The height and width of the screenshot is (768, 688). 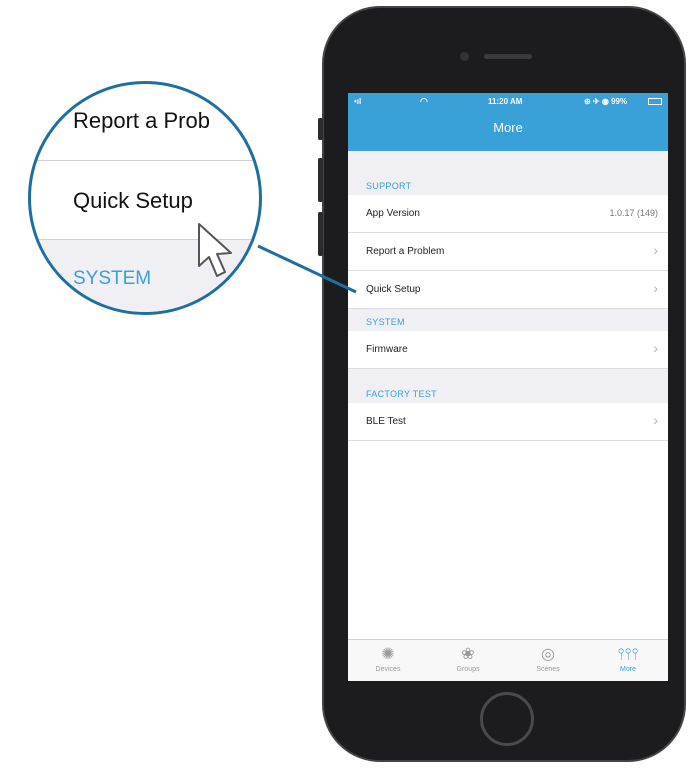 What do you see at coordinates (215, 250) in the screenshot?
I see `cursor-pointer-icon` at bounding box center [215, 250].